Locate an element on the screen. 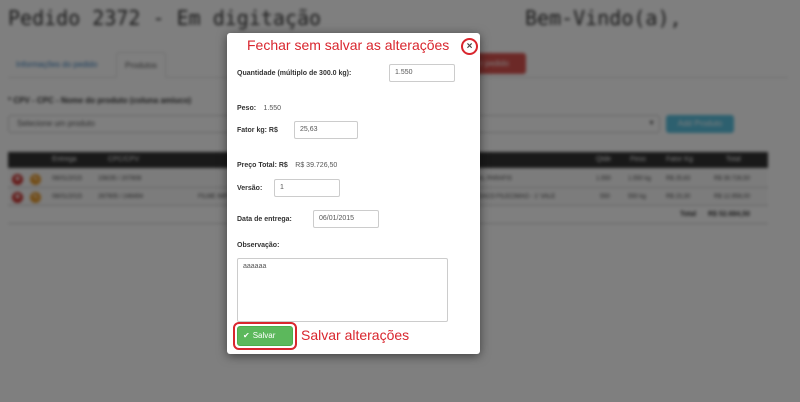 This screenshot has width=800, height=402. observacao-textarea: aaaaaa is located at coordinates (342, 290).